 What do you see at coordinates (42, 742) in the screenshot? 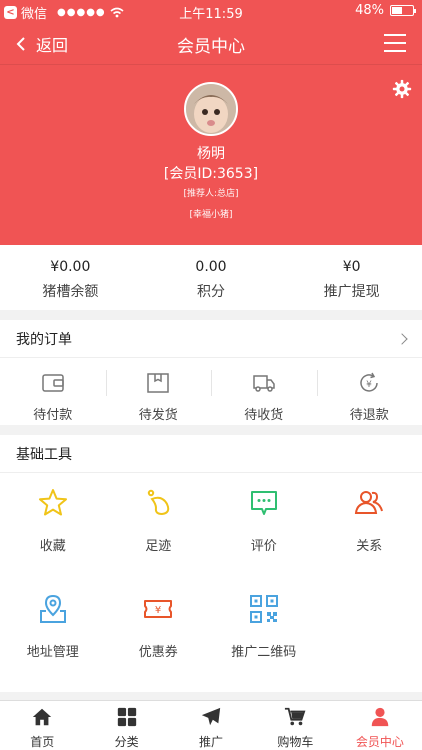
I see `tab-label: 首页` at bounding box center [42, 742].